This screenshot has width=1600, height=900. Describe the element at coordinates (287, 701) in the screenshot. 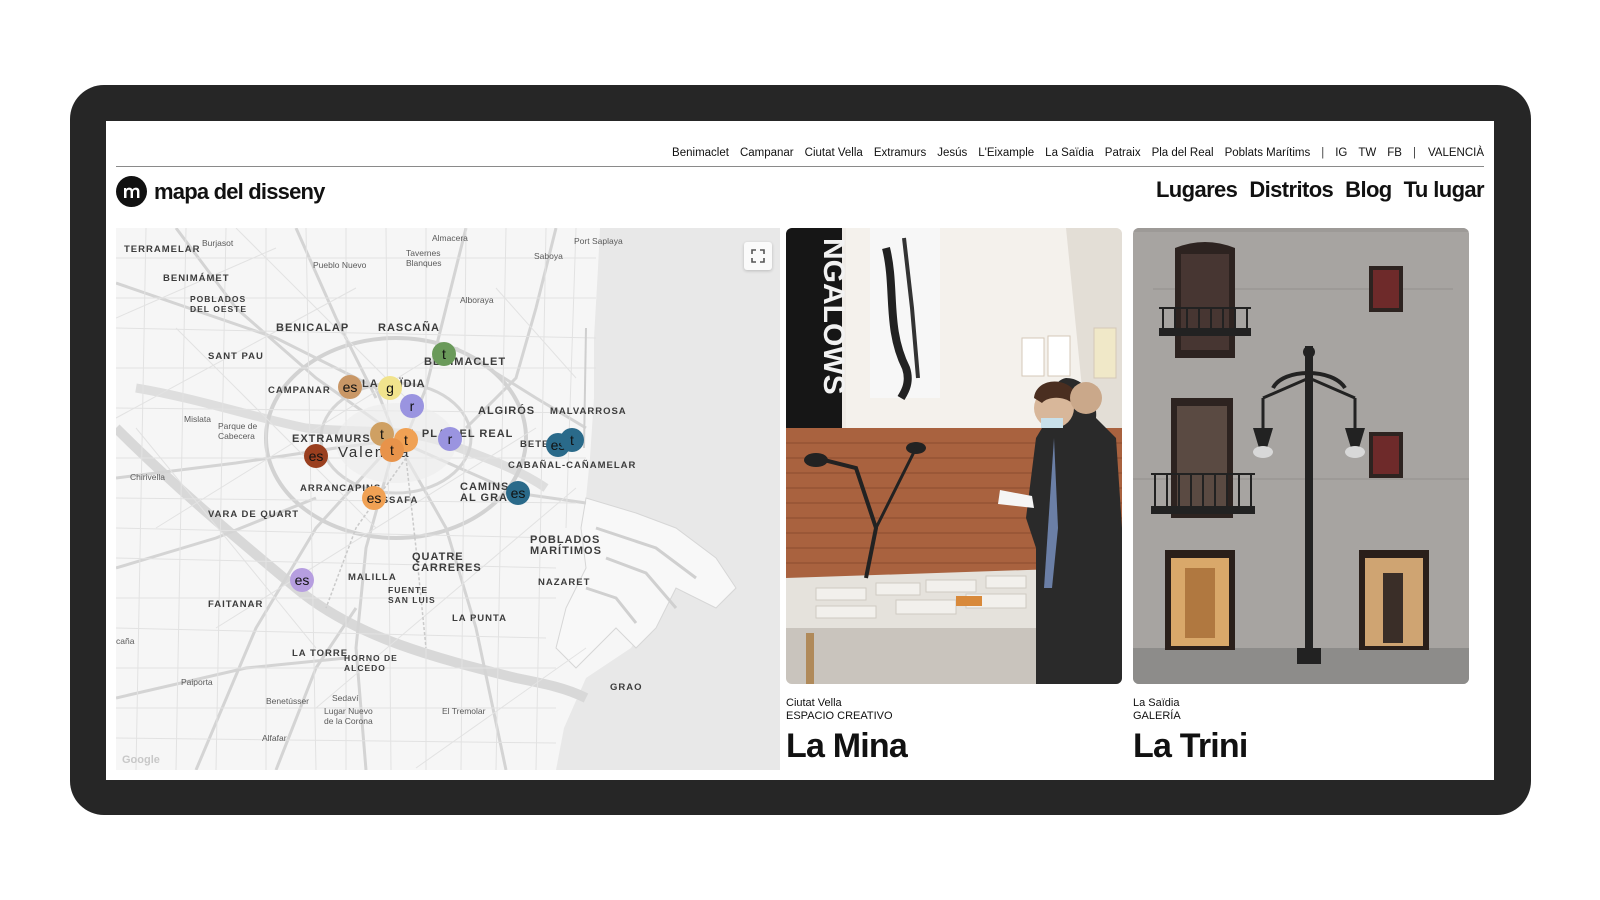

I see `map-label: Benetússer` at that location.